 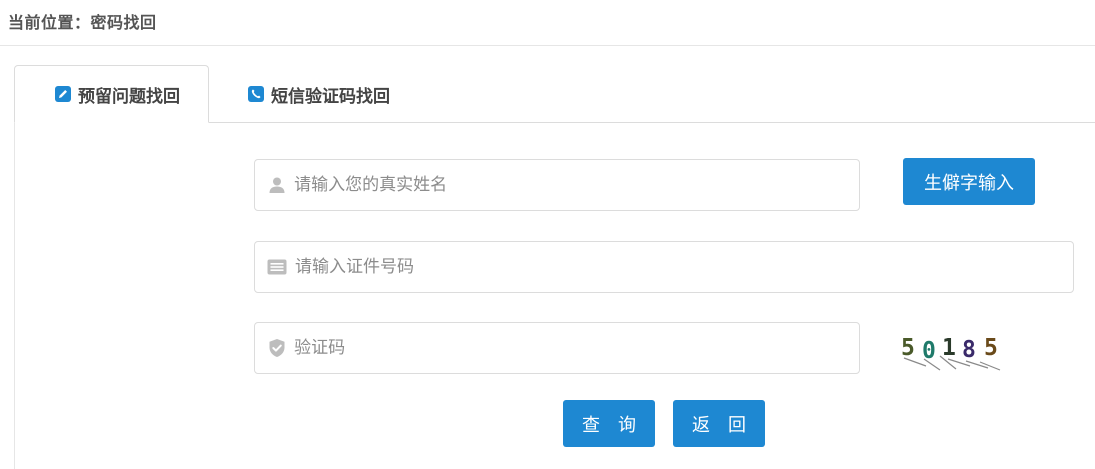 I want to click on id-number-field, so click(x=664, y=267).